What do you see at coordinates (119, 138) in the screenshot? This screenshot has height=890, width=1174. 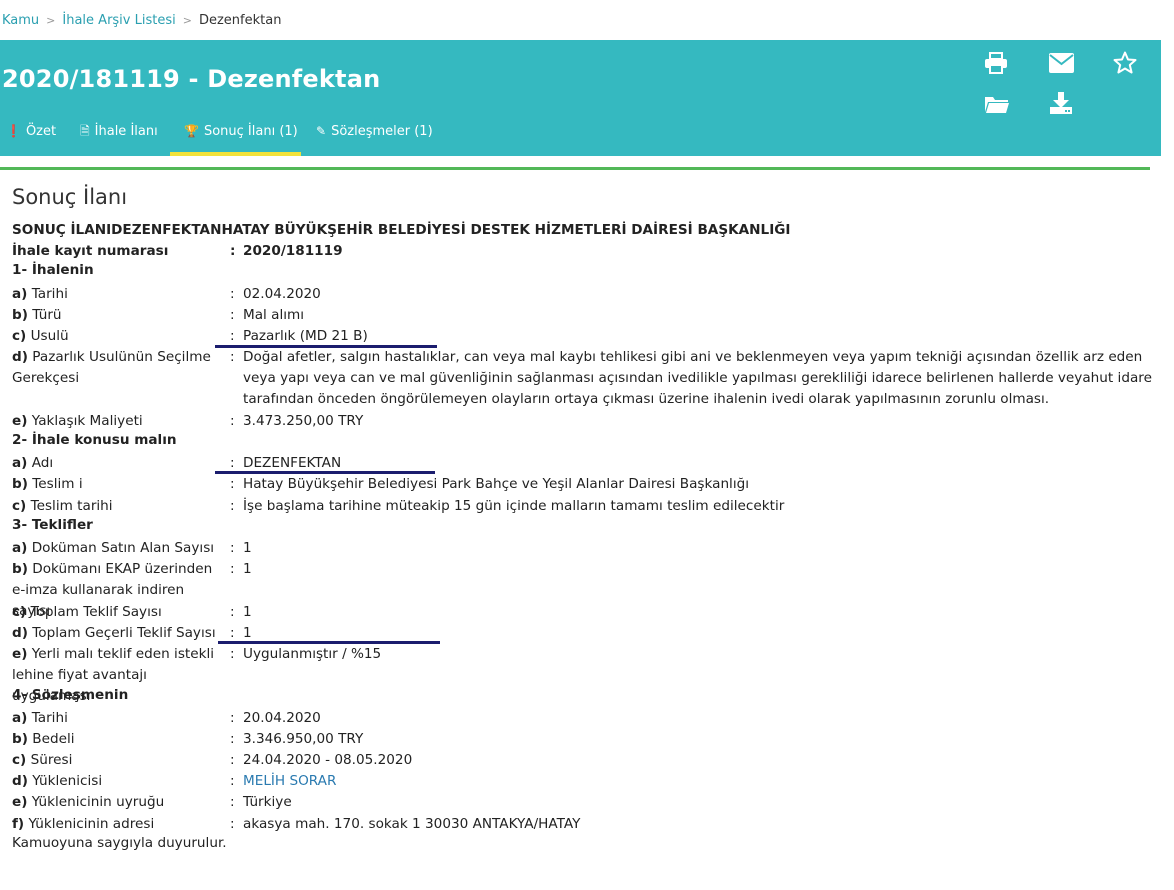 I see `tab-ihale-ilani: 🗎 İhale İlanı` at bounding box center [119, 138].